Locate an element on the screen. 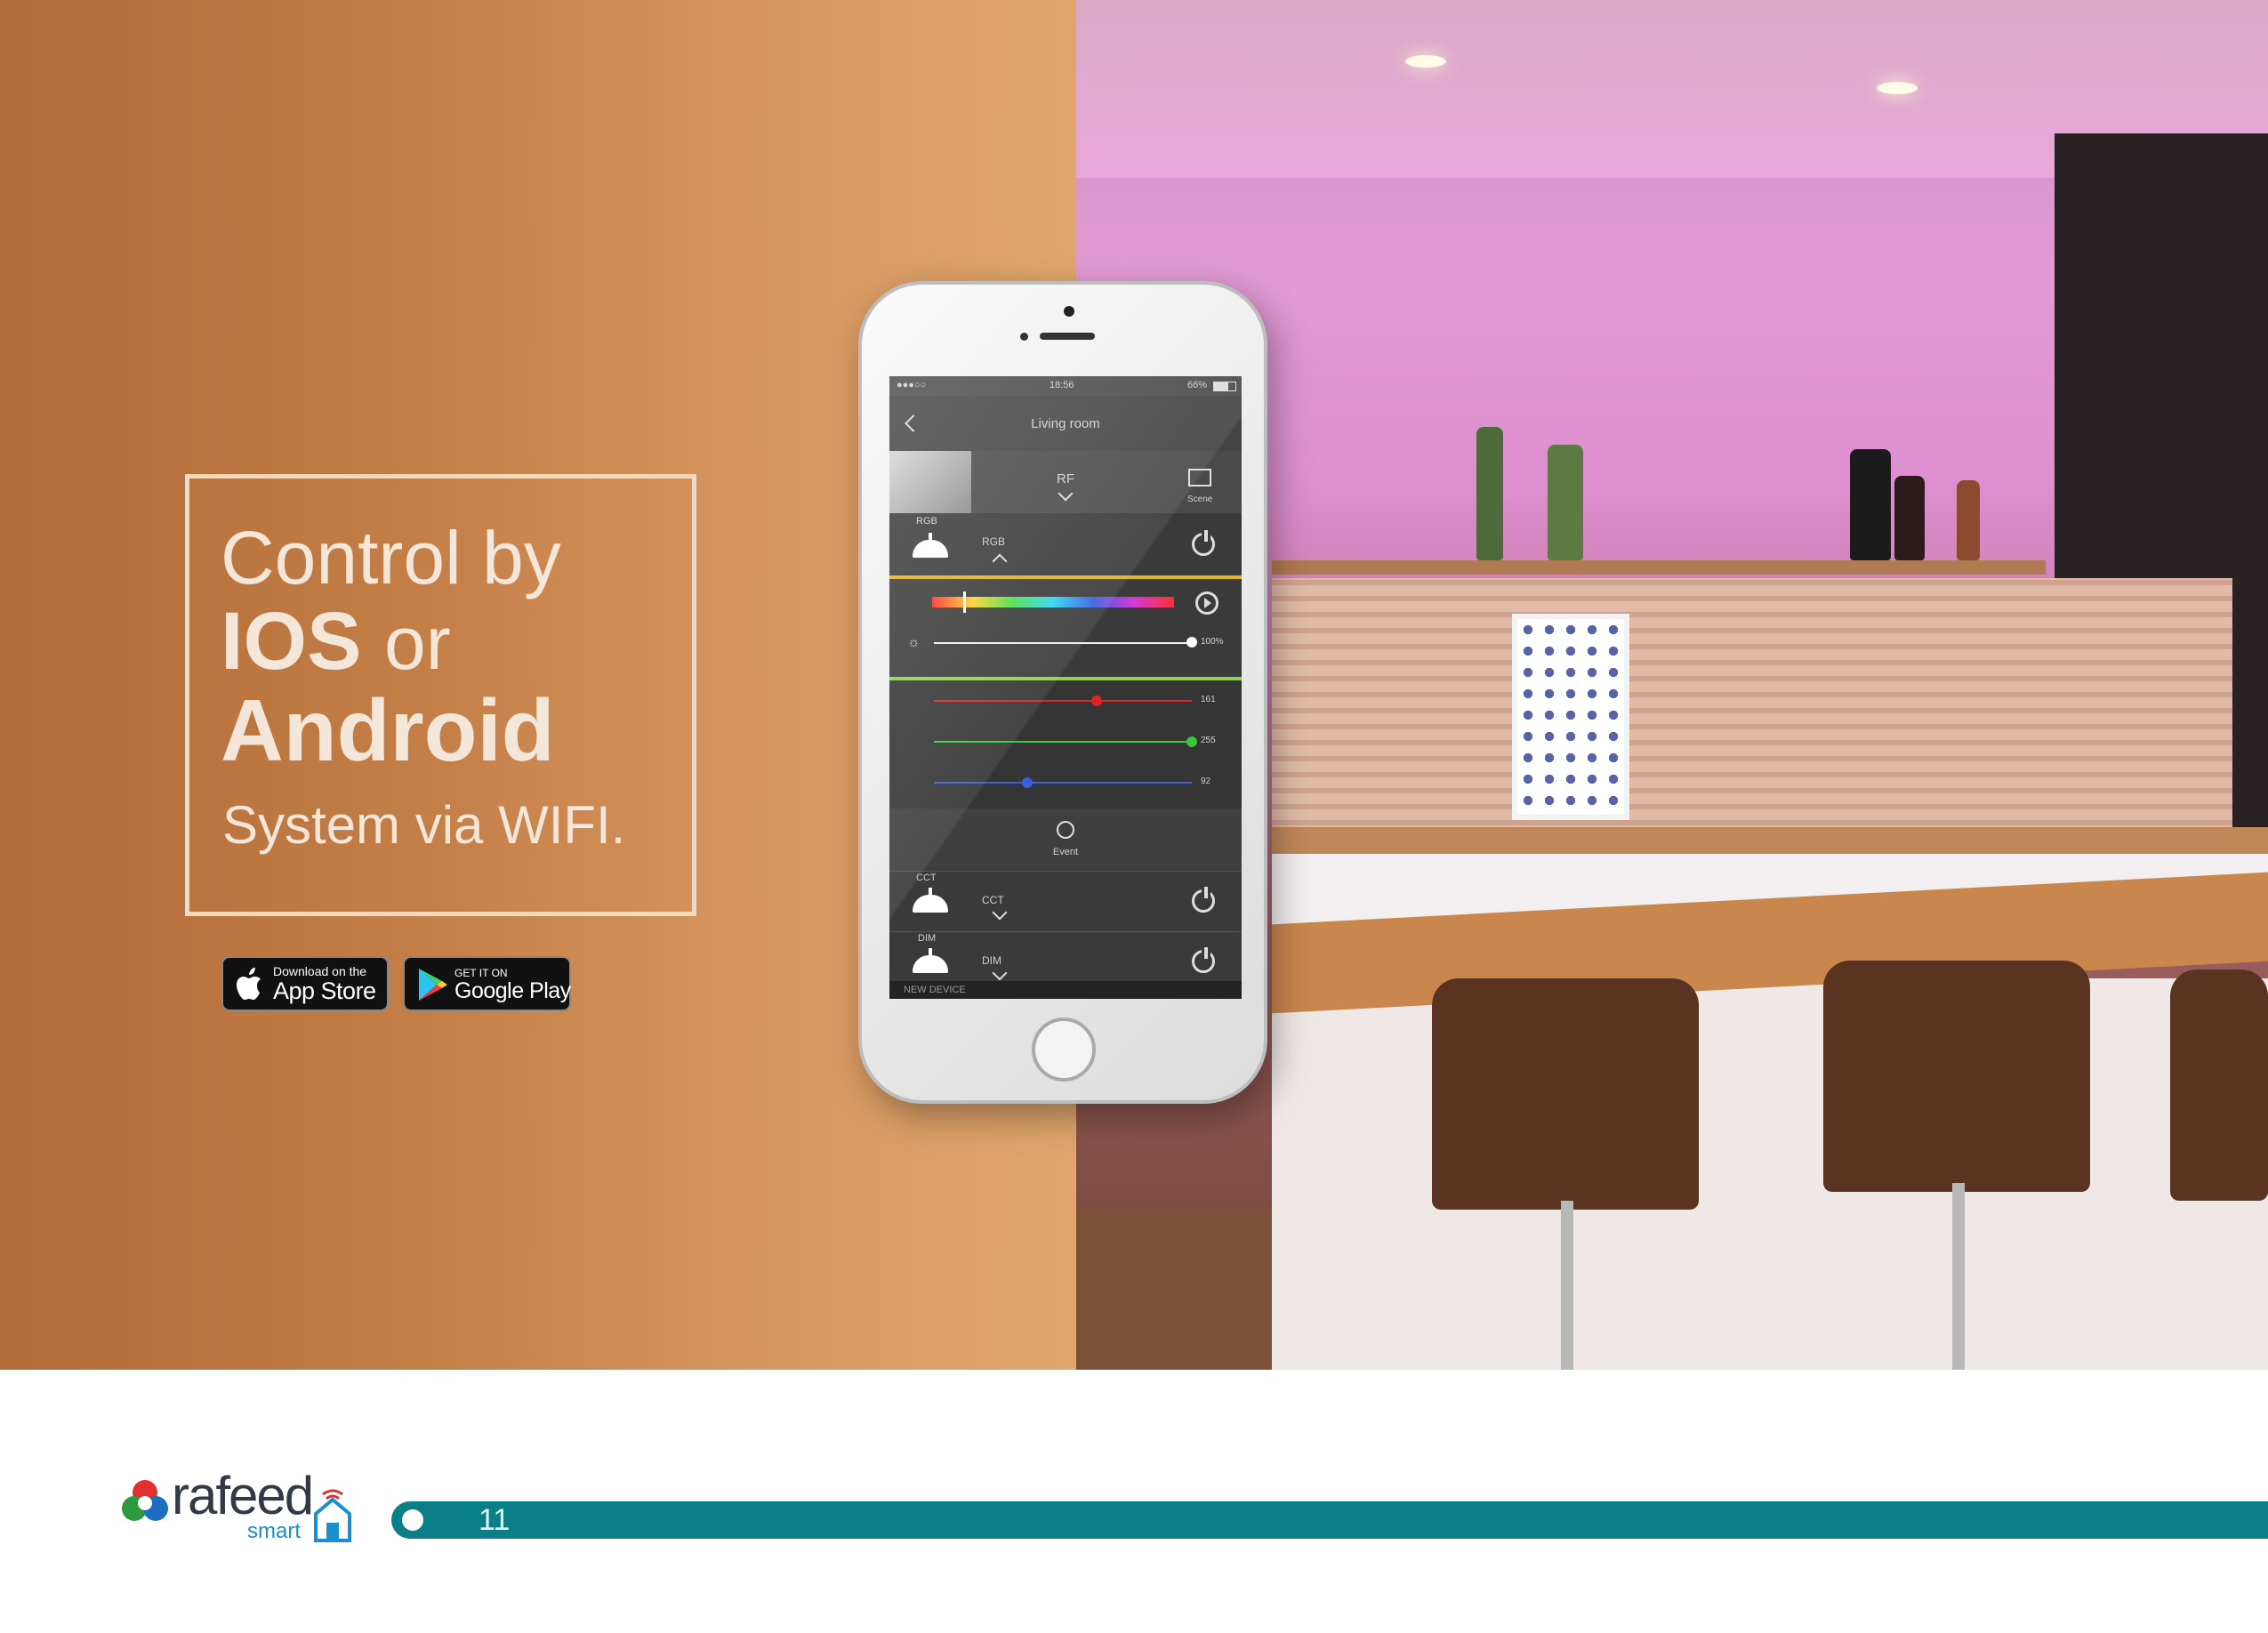 Image resolution: width=2268 pixels, height=1633 pixels. smart-home-icon is located at coordinates (332, 1515).